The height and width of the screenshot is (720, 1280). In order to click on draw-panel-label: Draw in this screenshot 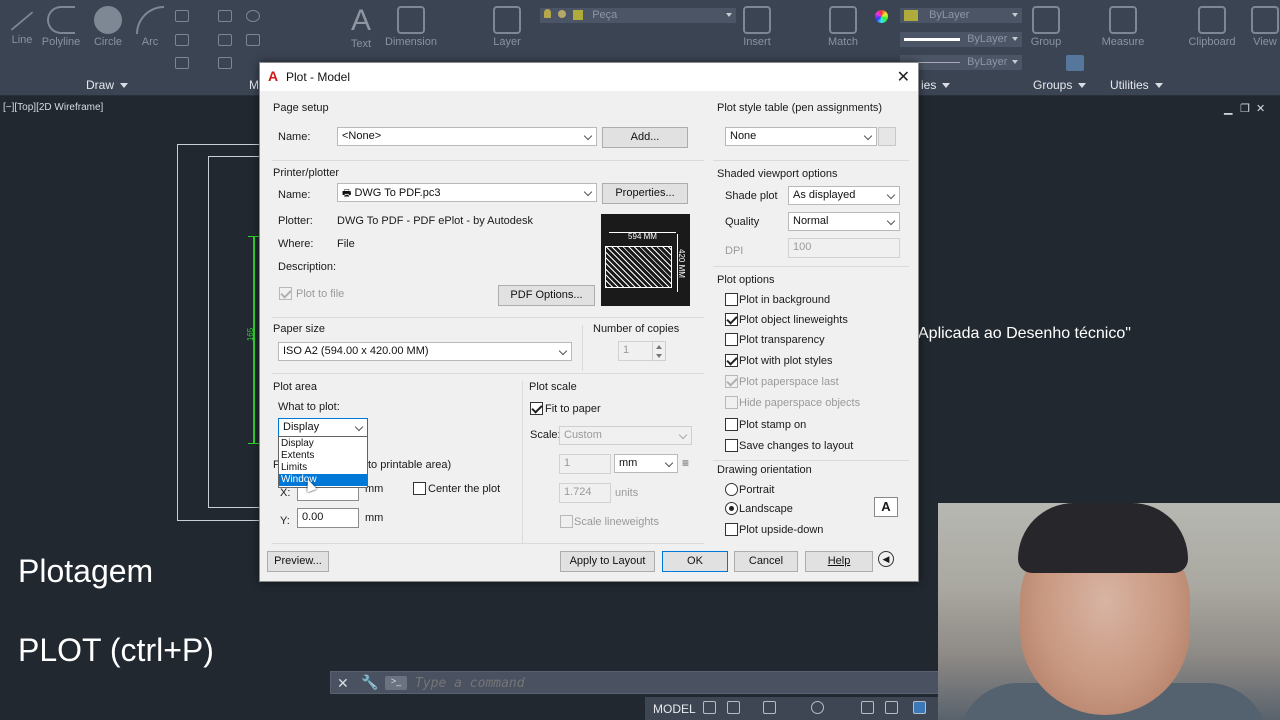, I will do `click(107, 86)`.